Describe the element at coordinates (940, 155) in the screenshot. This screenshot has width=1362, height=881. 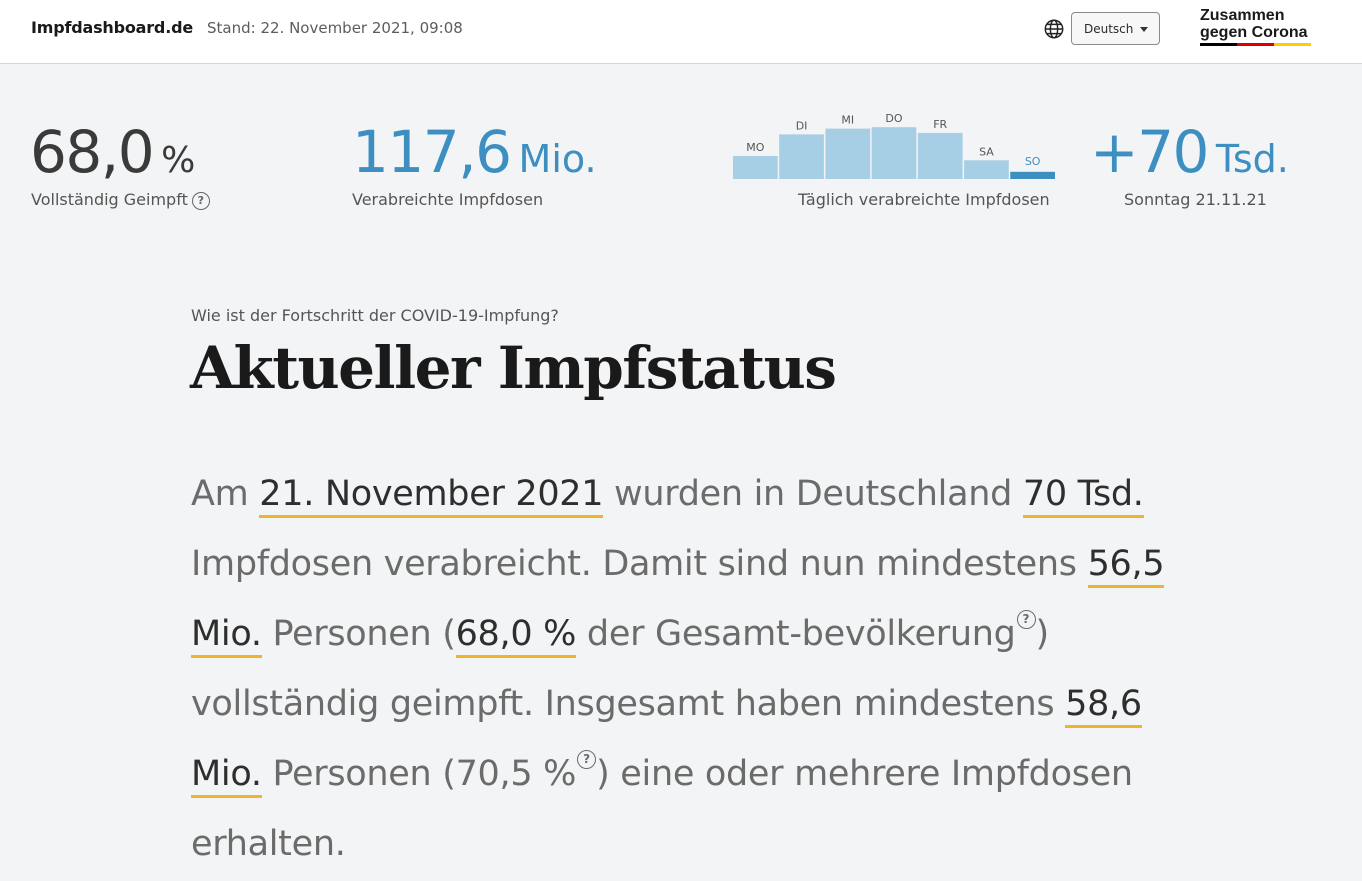
I see `chart-bar-fr` at that location.